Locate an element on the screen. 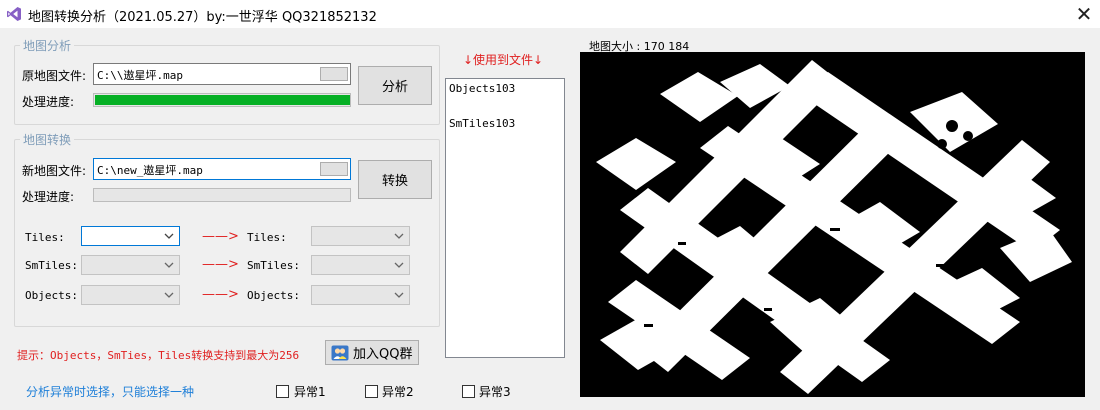 This screenshot has height=410, width=1100. objects-source-label: Objects: is located at coordinates (51, 295).